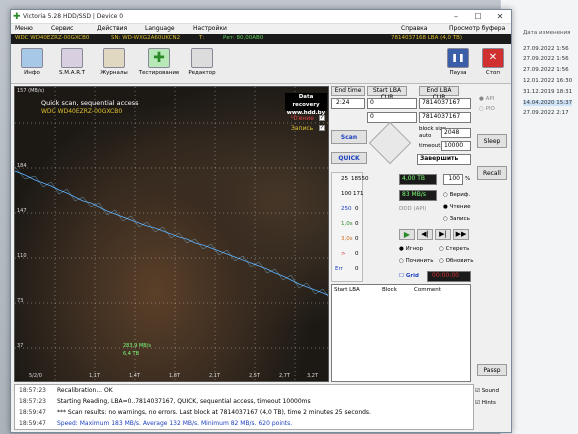  What do you see at coordinates (487, 109) in the screenshot?
I see `pio-radio: ○ PIO` at bounding box center [487, 109].